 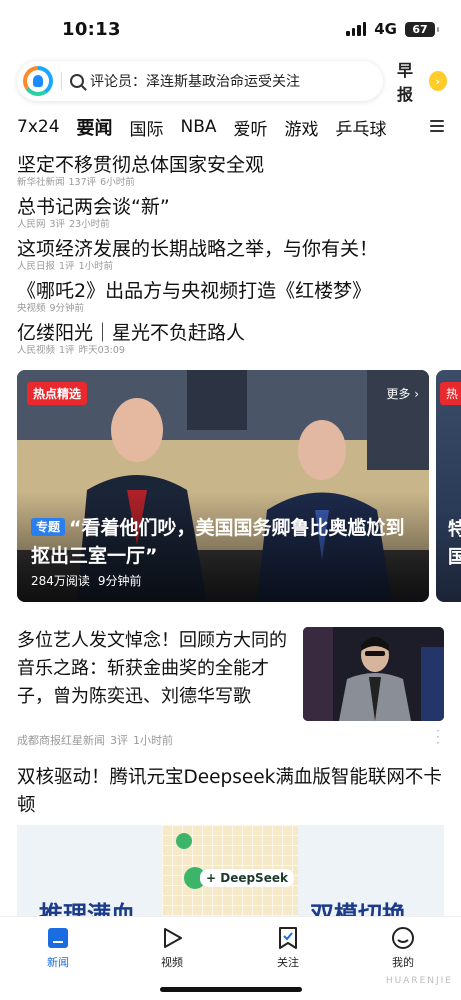 What do you see at coordinates (230, 309) in the screenshot?
I see `headline-meta: 央视频 9分钟前` at bounding box center [230, 309].